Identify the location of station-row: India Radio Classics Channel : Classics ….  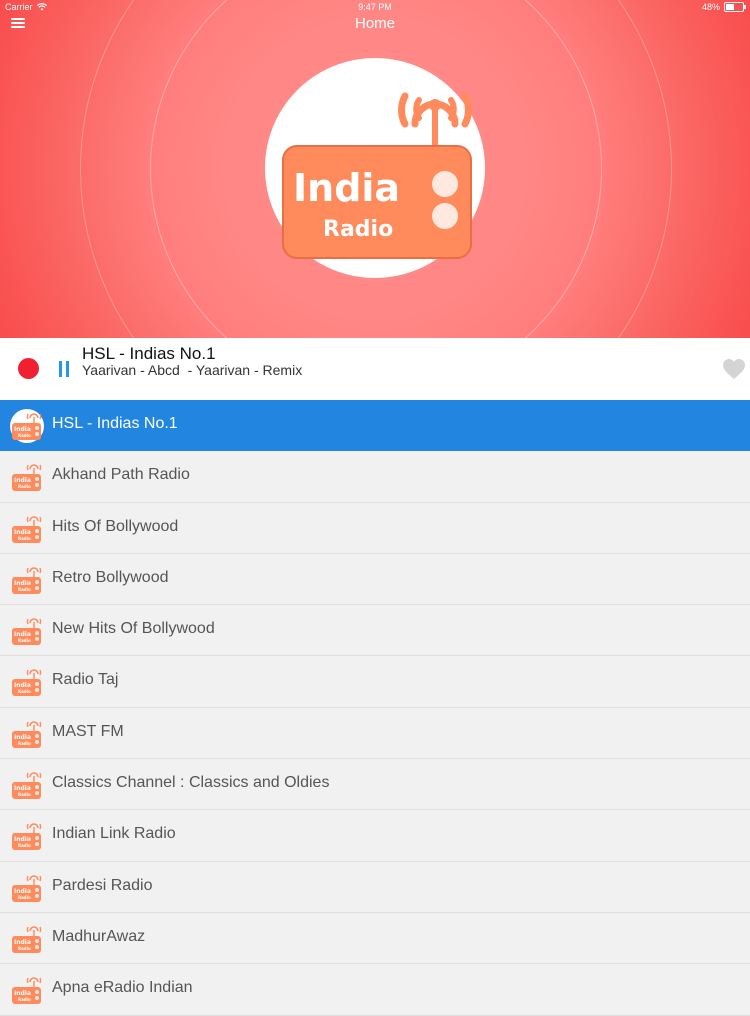
(375, 785).